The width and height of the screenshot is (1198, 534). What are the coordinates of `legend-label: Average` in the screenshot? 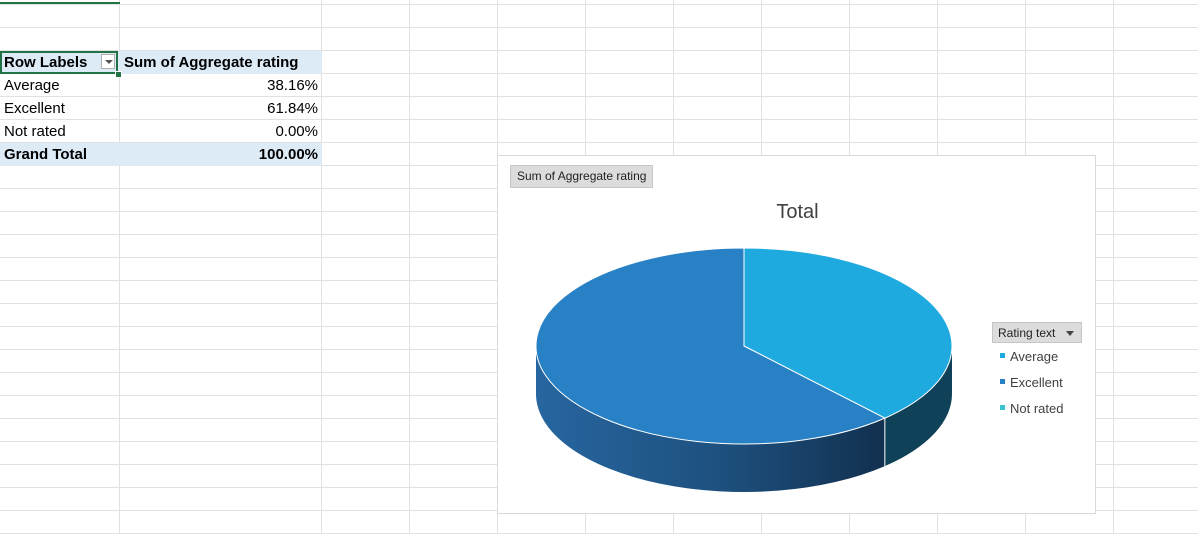 It's located at (1034, 356).